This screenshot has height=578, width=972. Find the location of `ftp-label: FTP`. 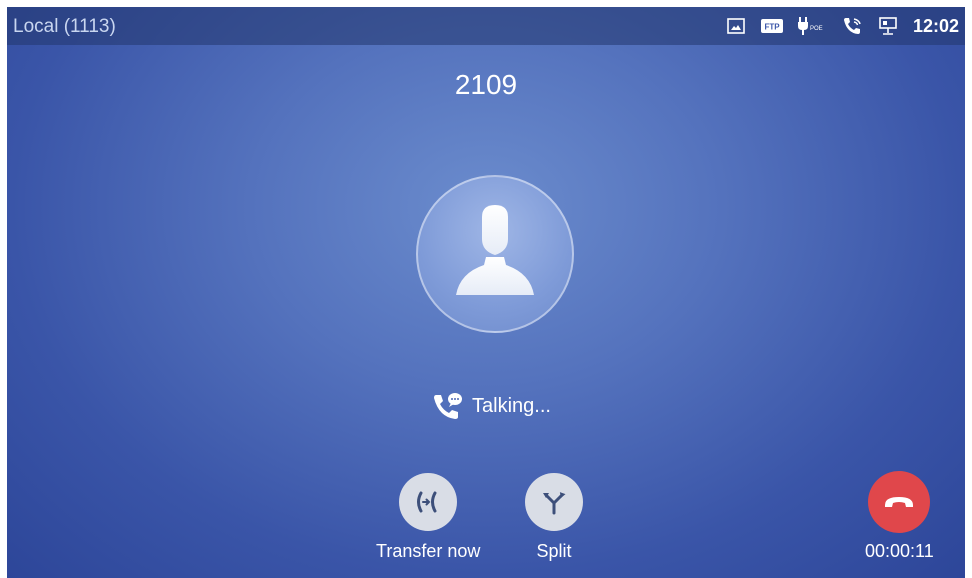

ftp-label: FTP is located at coordinates (772, 27).